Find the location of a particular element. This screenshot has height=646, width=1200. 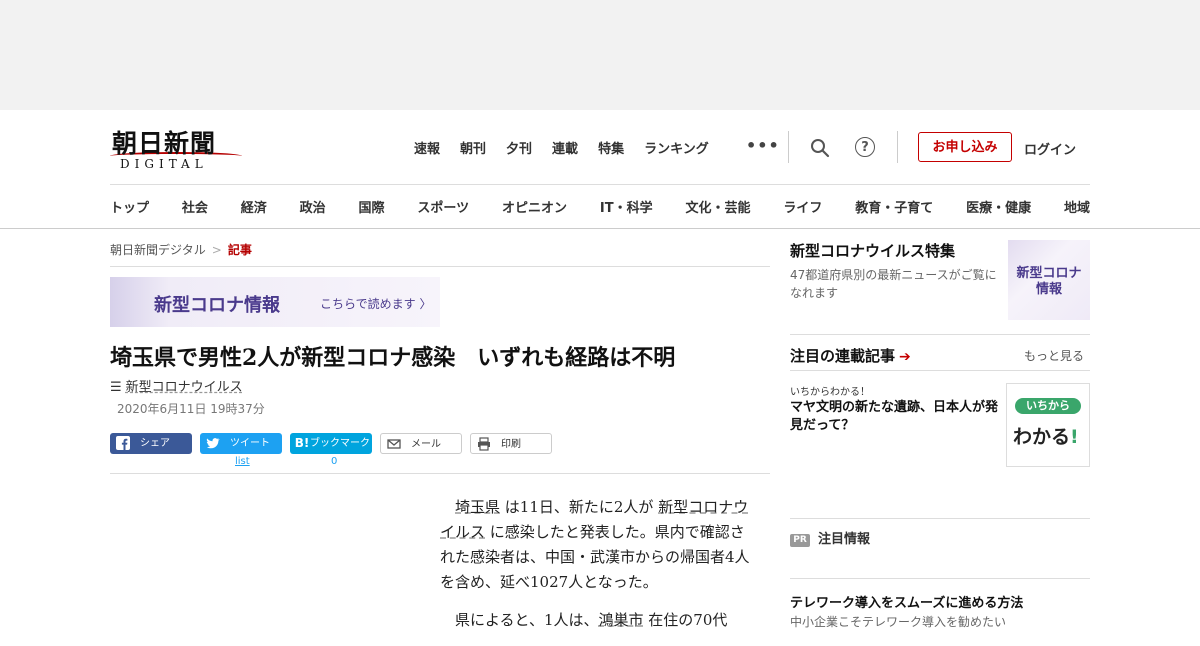

top-nav-item-breaking: 速報 is located at coordinates (427, 147).